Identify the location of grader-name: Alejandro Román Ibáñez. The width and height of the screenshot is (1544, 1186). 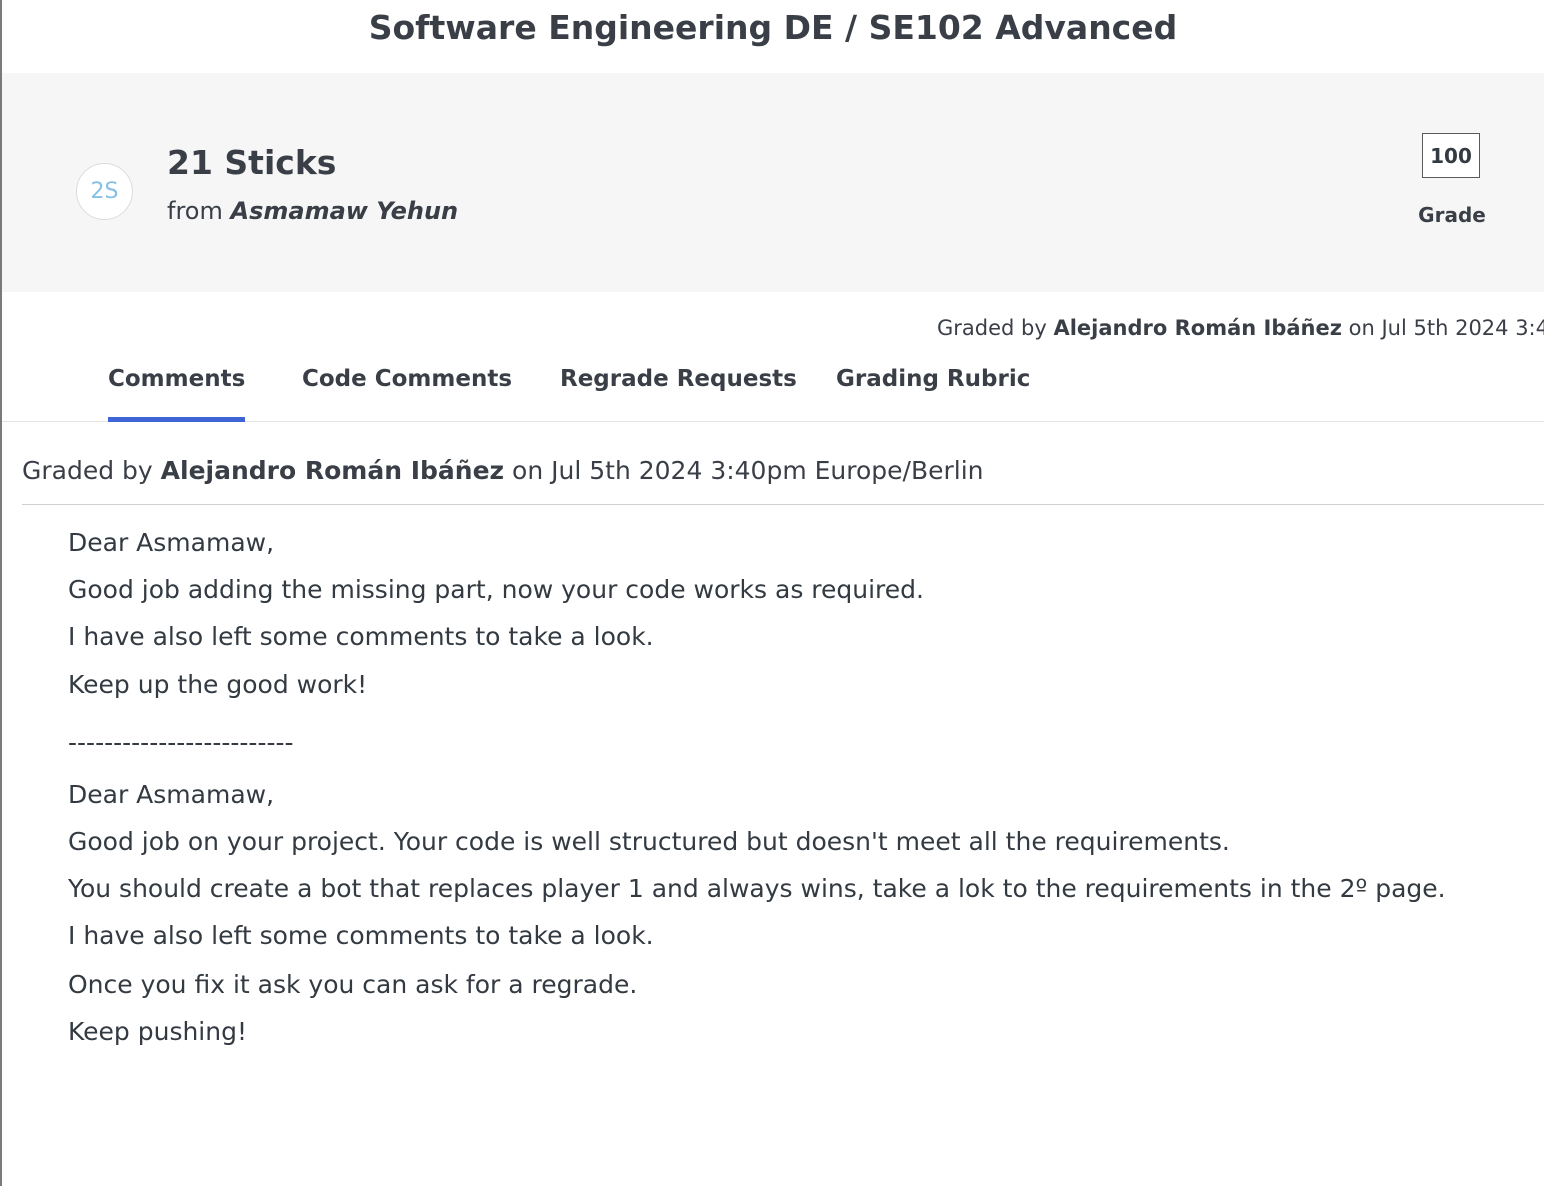
(1197, 328).